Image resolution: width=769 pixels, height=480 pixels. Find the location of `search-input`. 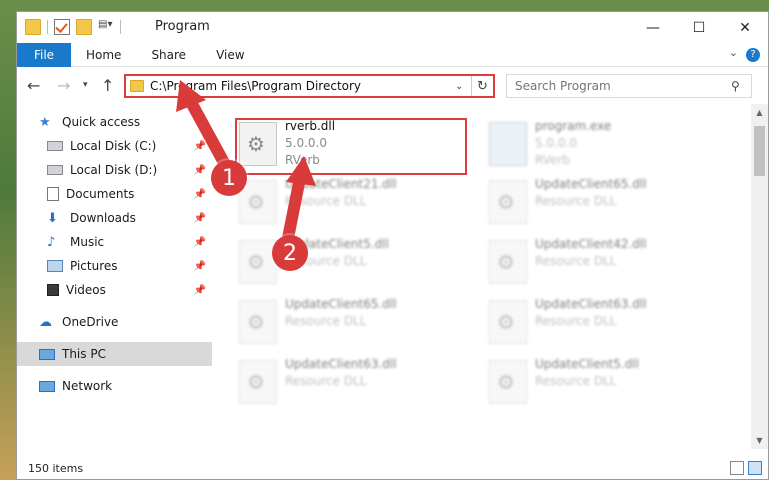

search-input is located at coordinates (623, 86).